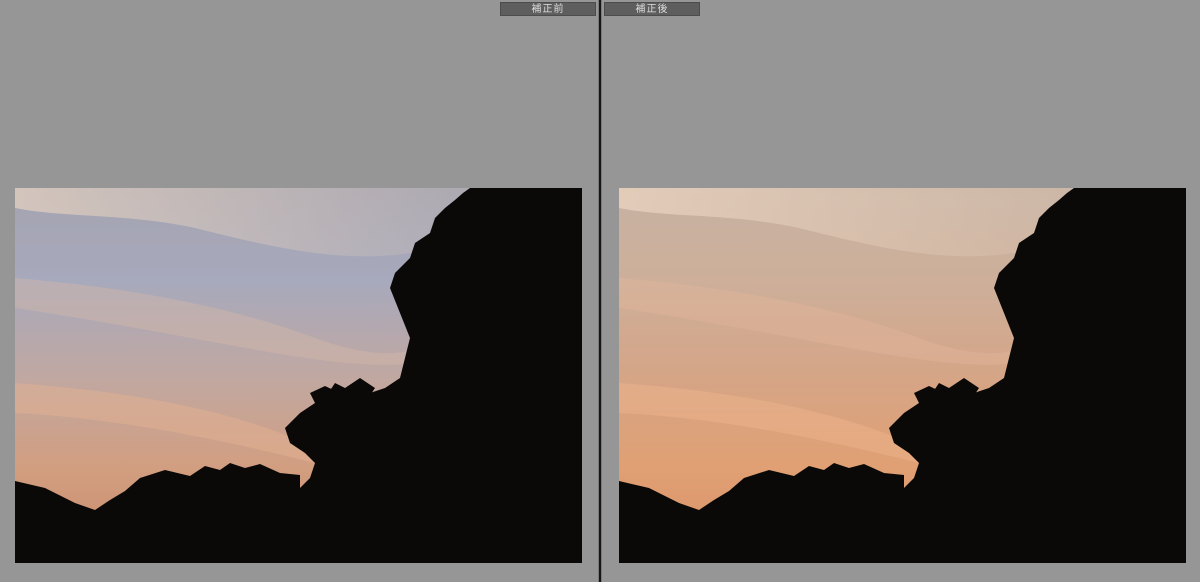  What do you see at coordinates (652, 9) in the screenshot?
I see `after-label: 補正後` at bounding box center [652, 9].